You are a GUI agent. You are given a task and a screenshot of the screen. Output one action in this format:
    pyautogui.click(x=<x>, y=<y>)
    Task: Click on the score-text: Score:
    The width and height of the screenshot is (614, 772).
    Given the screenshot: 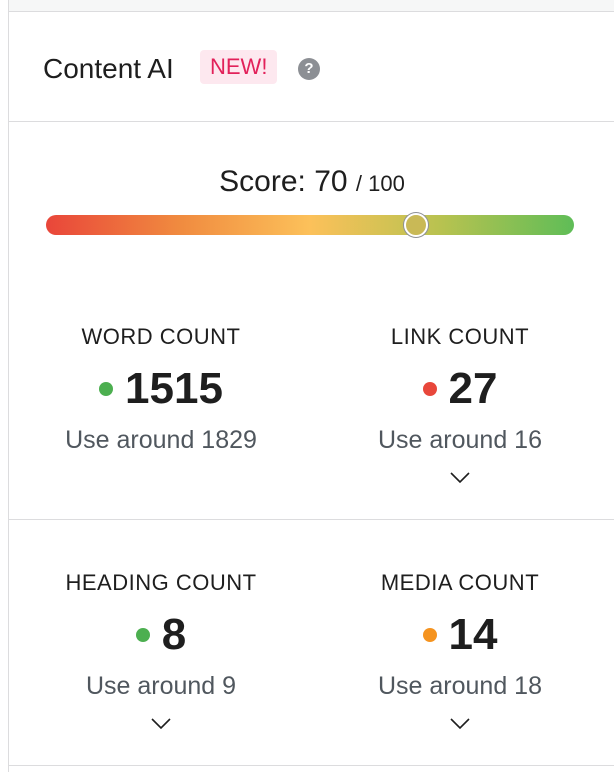 What is the action you would take?
    pyautogui.click(x=262, y=181)
    